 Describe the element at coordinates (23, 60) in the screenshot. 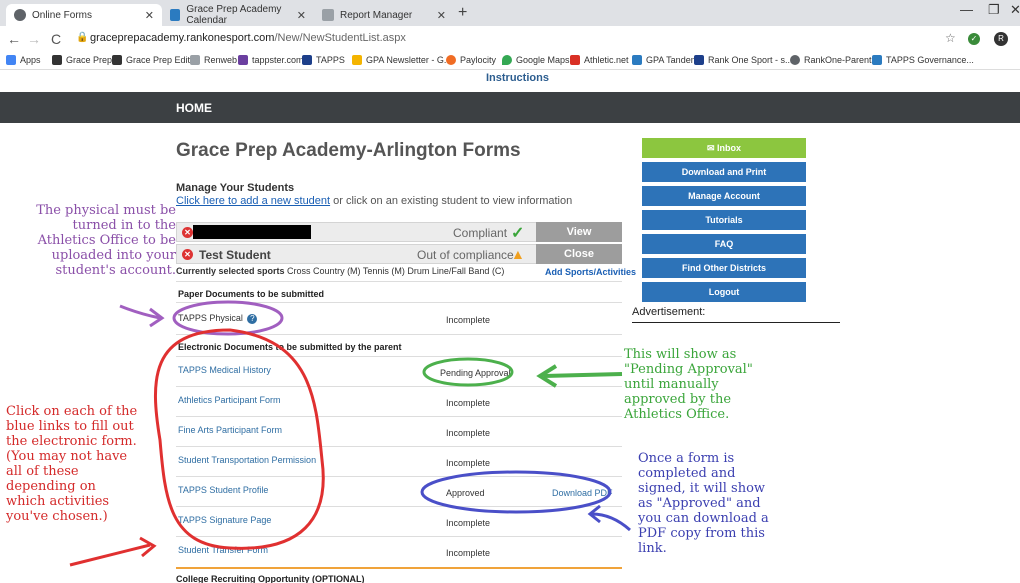

I see `bookmark-apps: Apps` at that location.